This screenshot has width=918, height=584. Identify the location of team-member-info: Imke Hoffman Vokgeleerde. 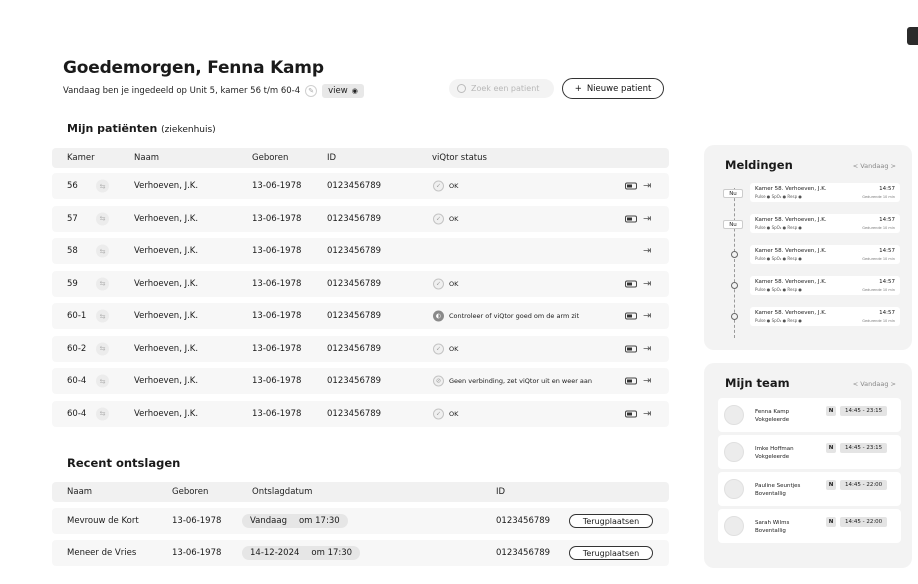
(774, 453).